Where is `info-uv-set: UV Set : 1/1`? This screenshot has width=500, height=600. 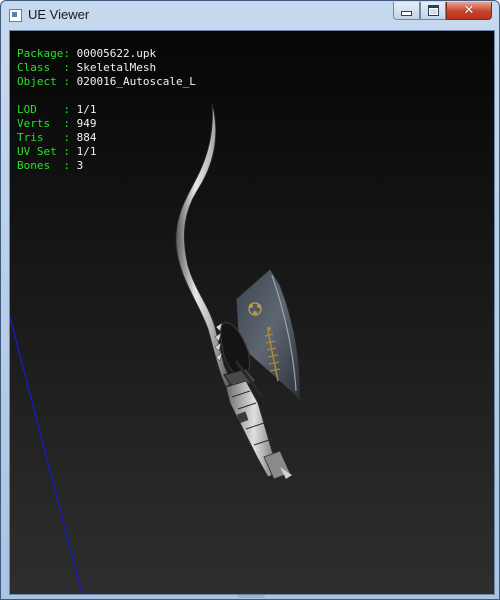 info-uv-set: UV Set : 1/1 is located at coordinates (57, 151).